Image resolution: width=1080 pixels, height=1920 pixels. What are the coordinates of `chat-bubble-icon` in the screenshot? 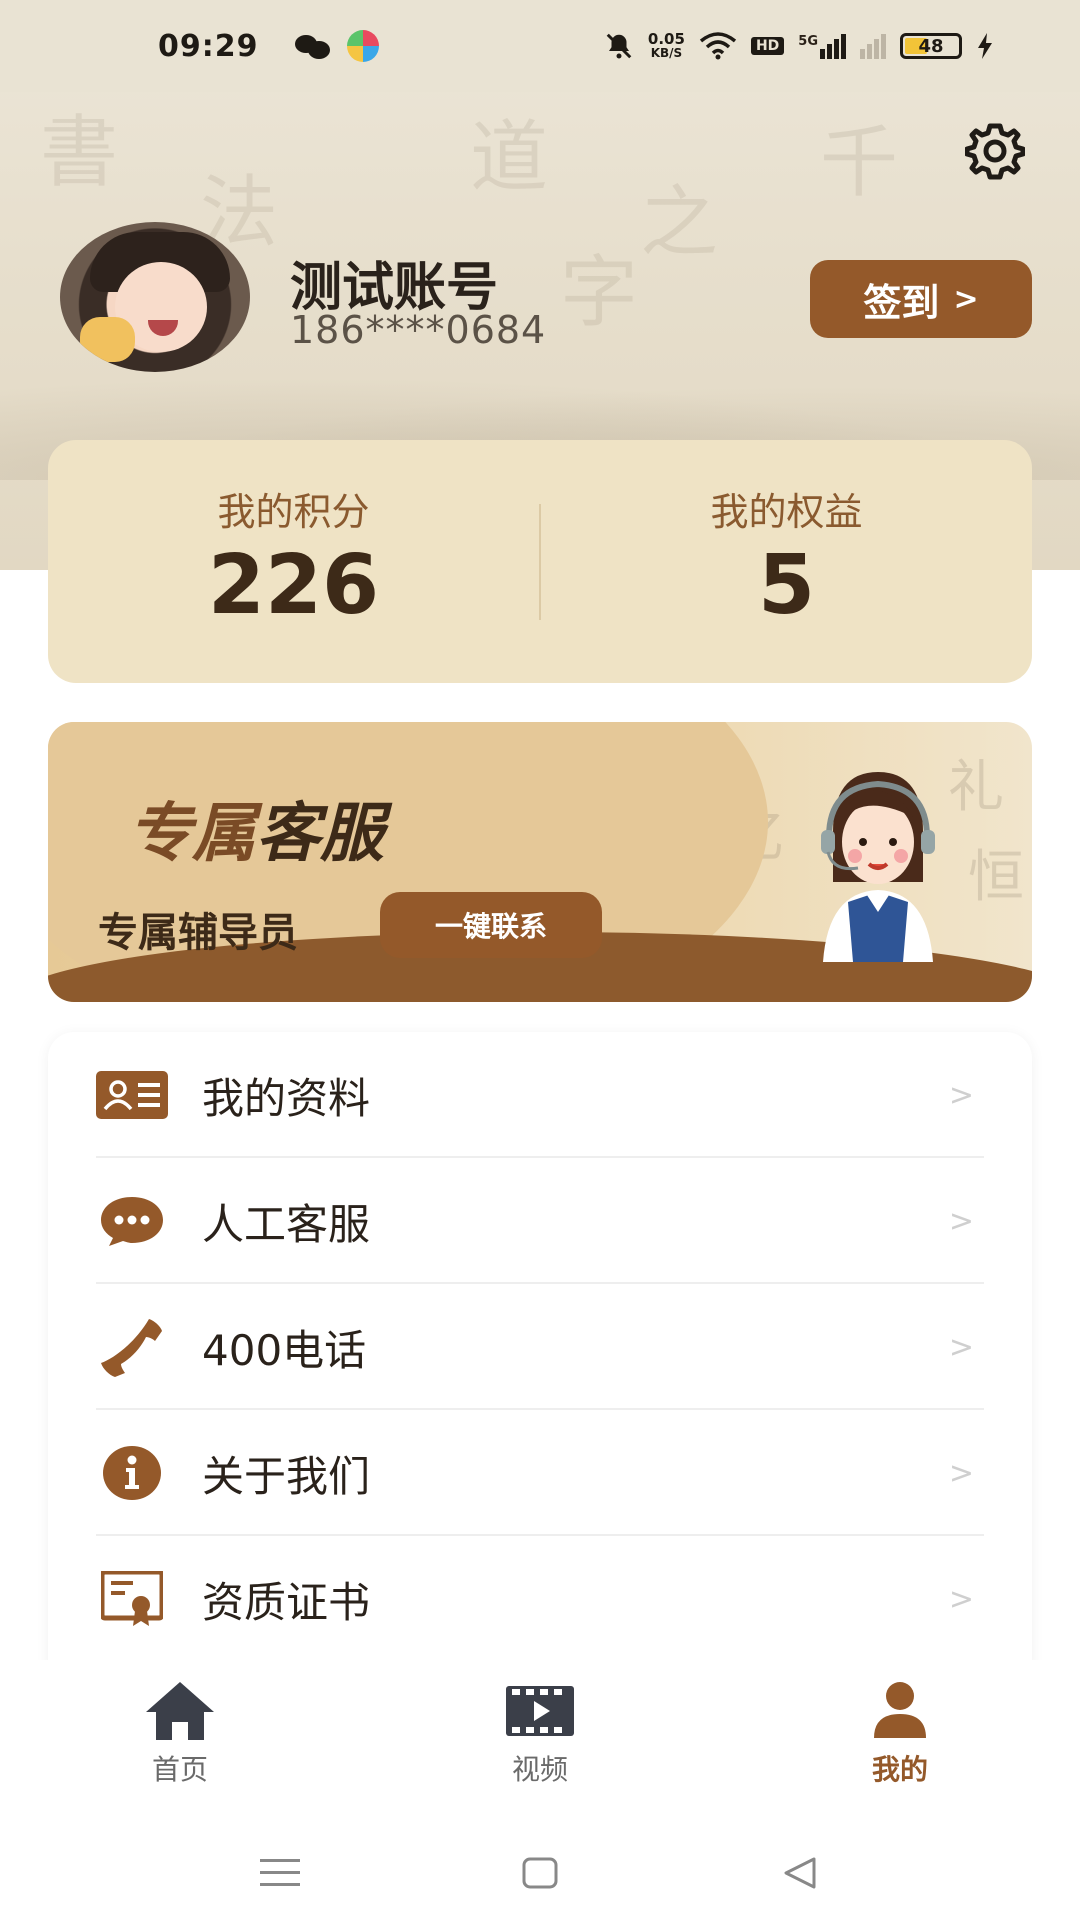 It's located at (132, 1221).